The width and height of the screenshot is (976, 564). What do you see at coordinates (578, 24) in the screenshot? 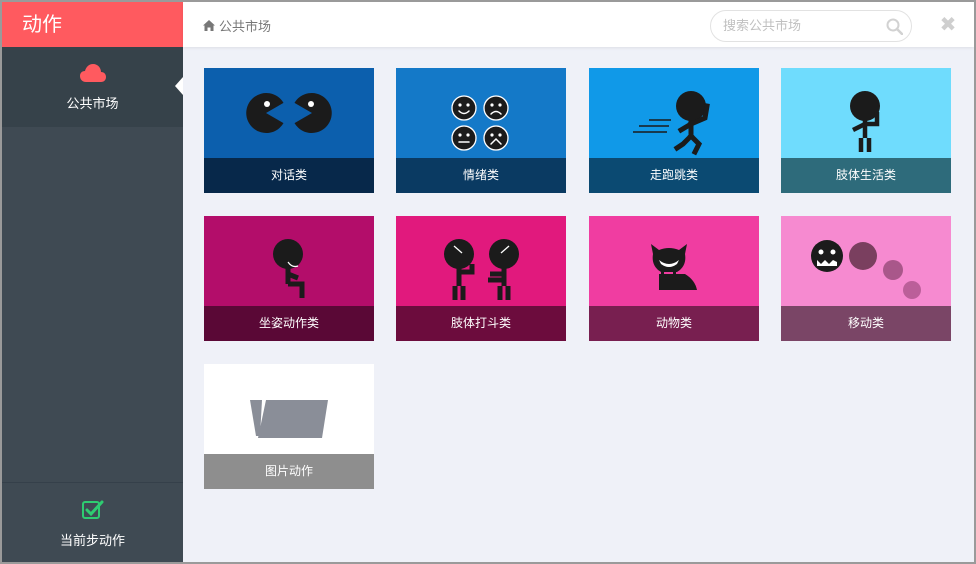
I see `top-bar: 公共市场 ✖` at bounding box center [578, 24].